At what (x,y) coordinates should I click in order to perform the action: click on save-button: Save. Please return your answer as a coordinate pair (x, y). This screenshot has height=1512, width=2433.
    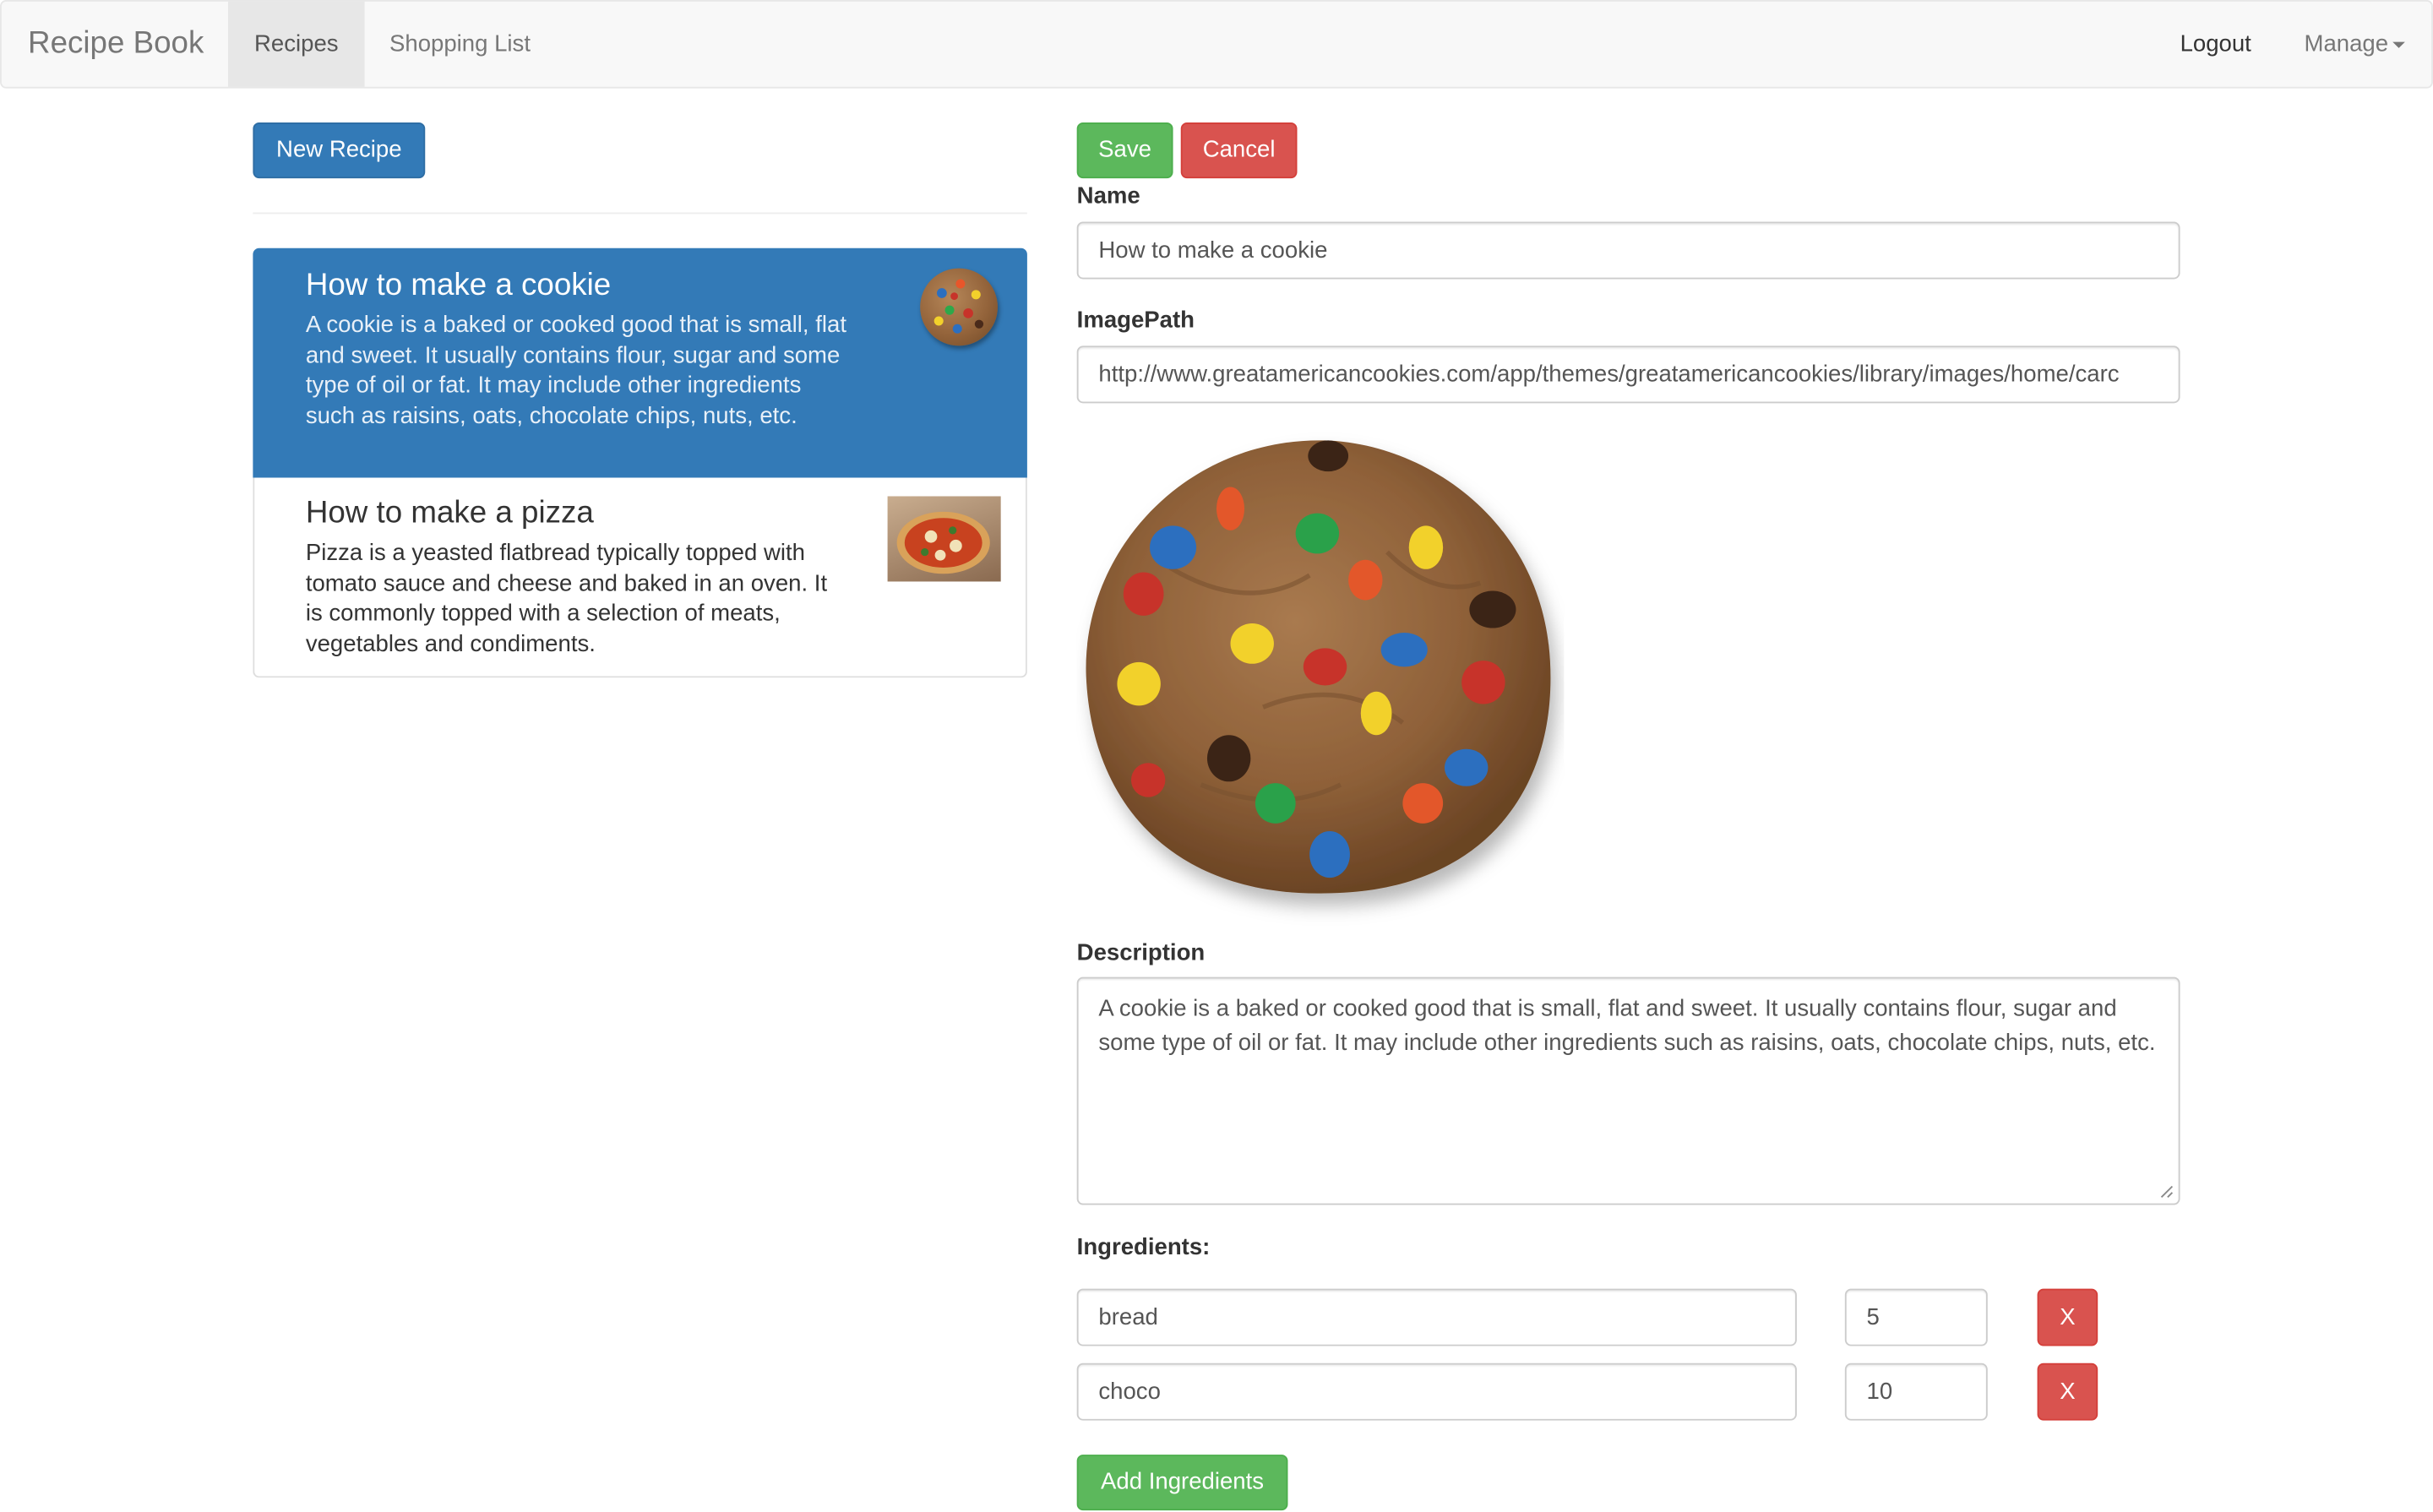
    Looking at the image, I should click on (1125, 150).